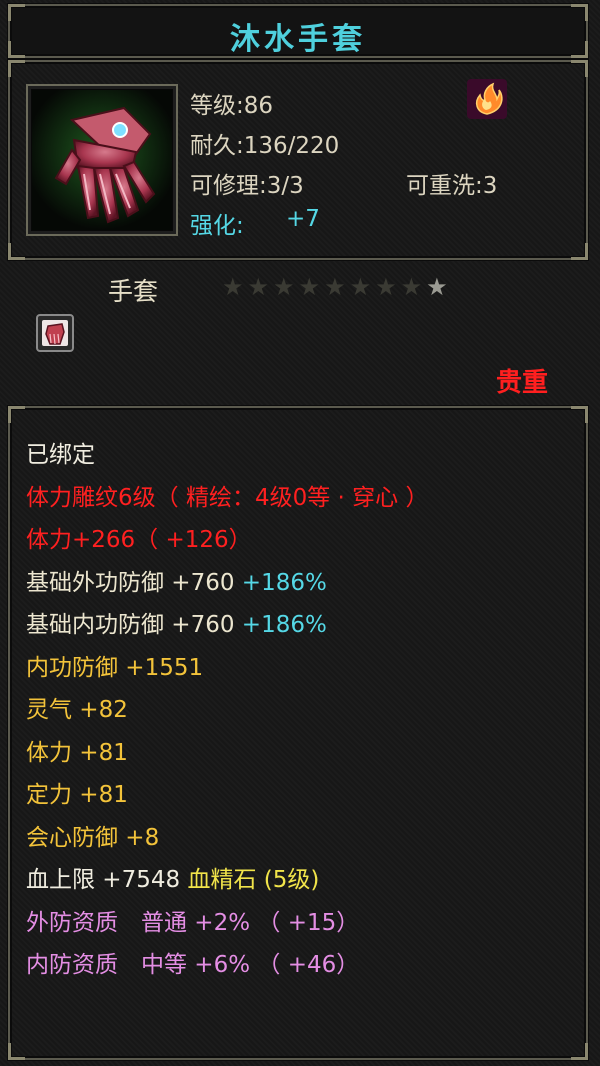 This screenshot has width=600, height=1066. I want to click on outer-defense-row: 基础外功防御 +760 +186%, so click(227, 583).